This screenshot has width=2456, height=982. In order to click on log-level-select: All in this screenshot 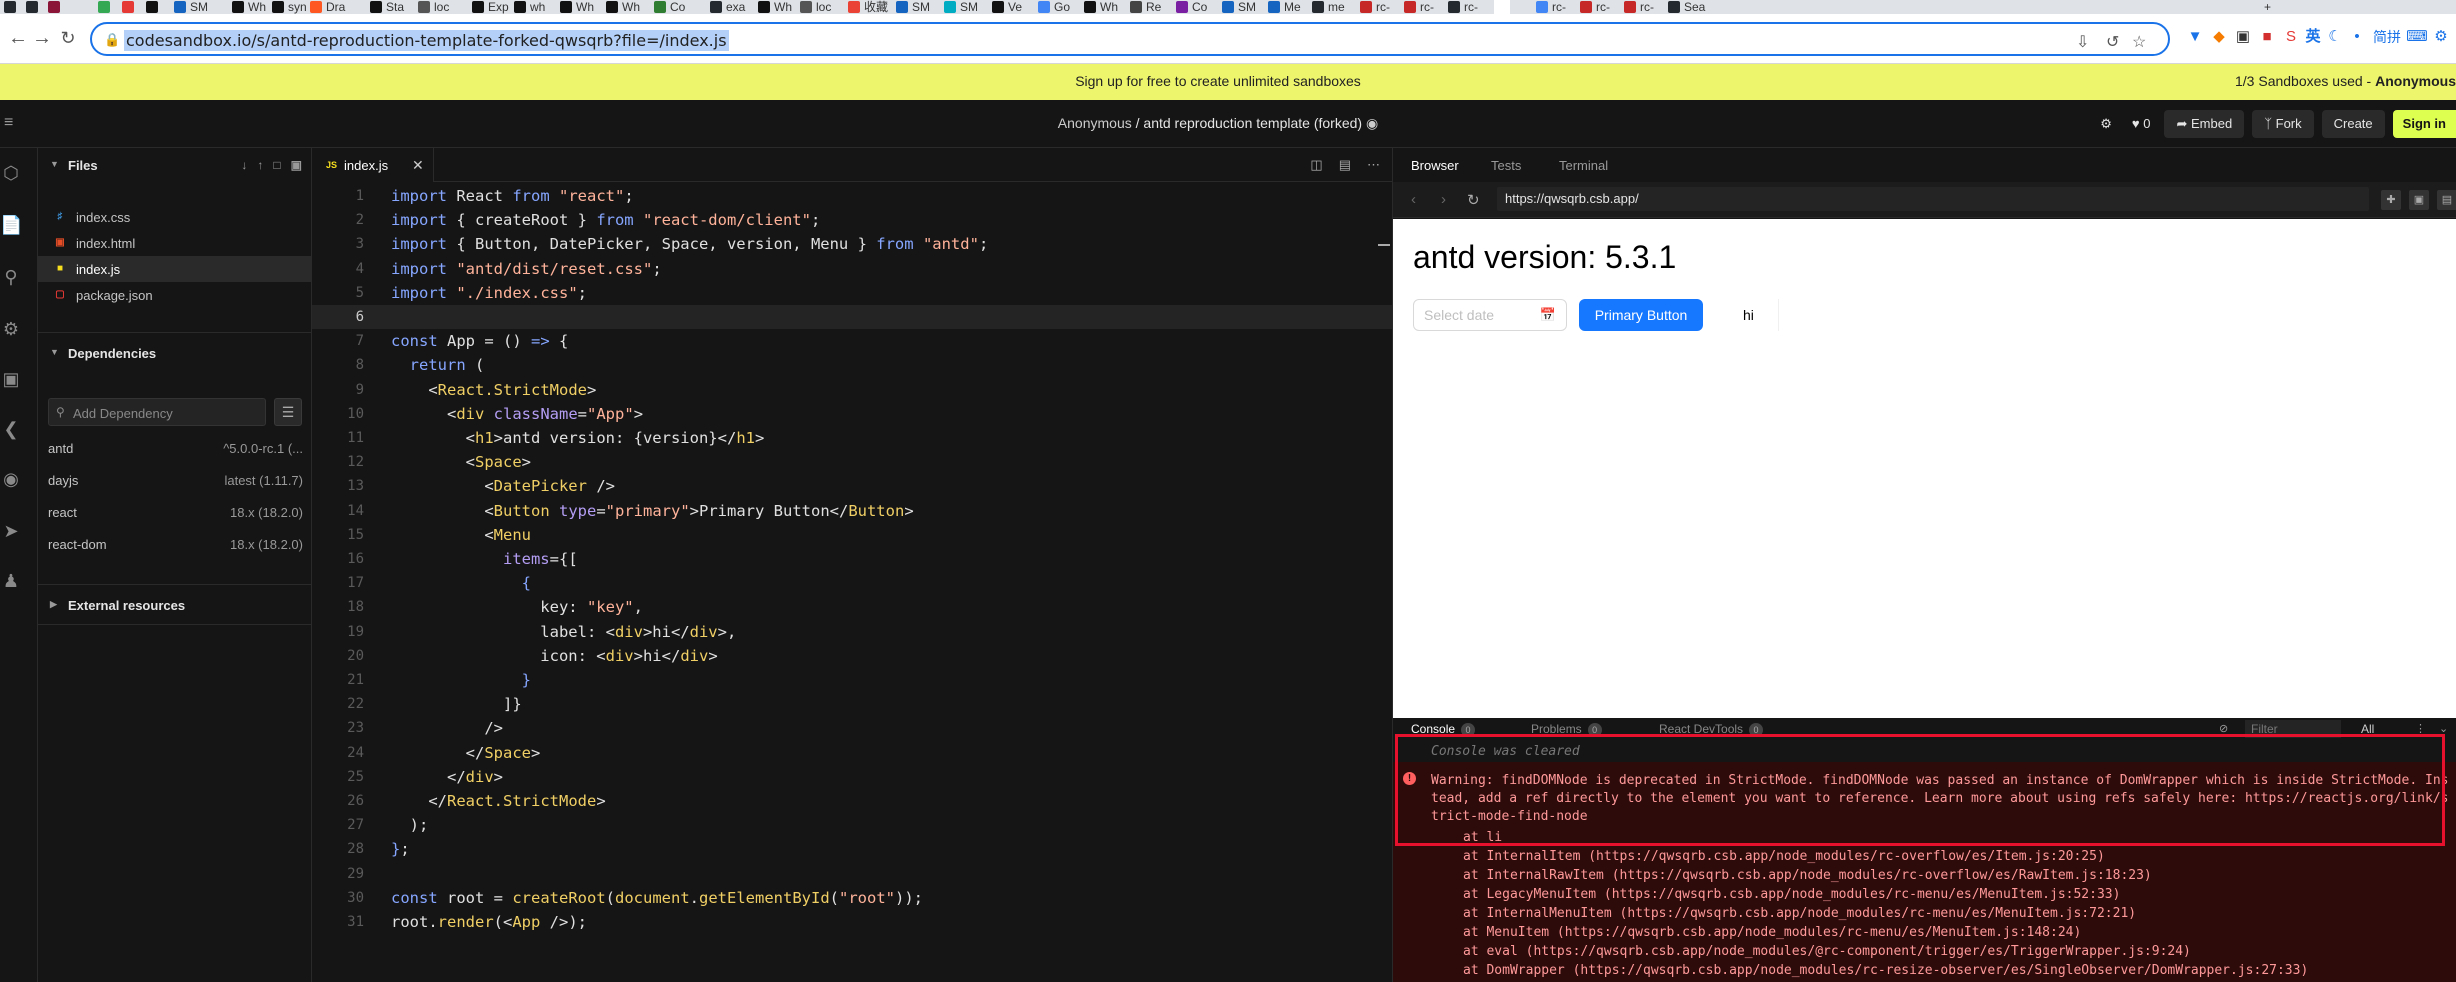, I will do `click(2367, 729)`.